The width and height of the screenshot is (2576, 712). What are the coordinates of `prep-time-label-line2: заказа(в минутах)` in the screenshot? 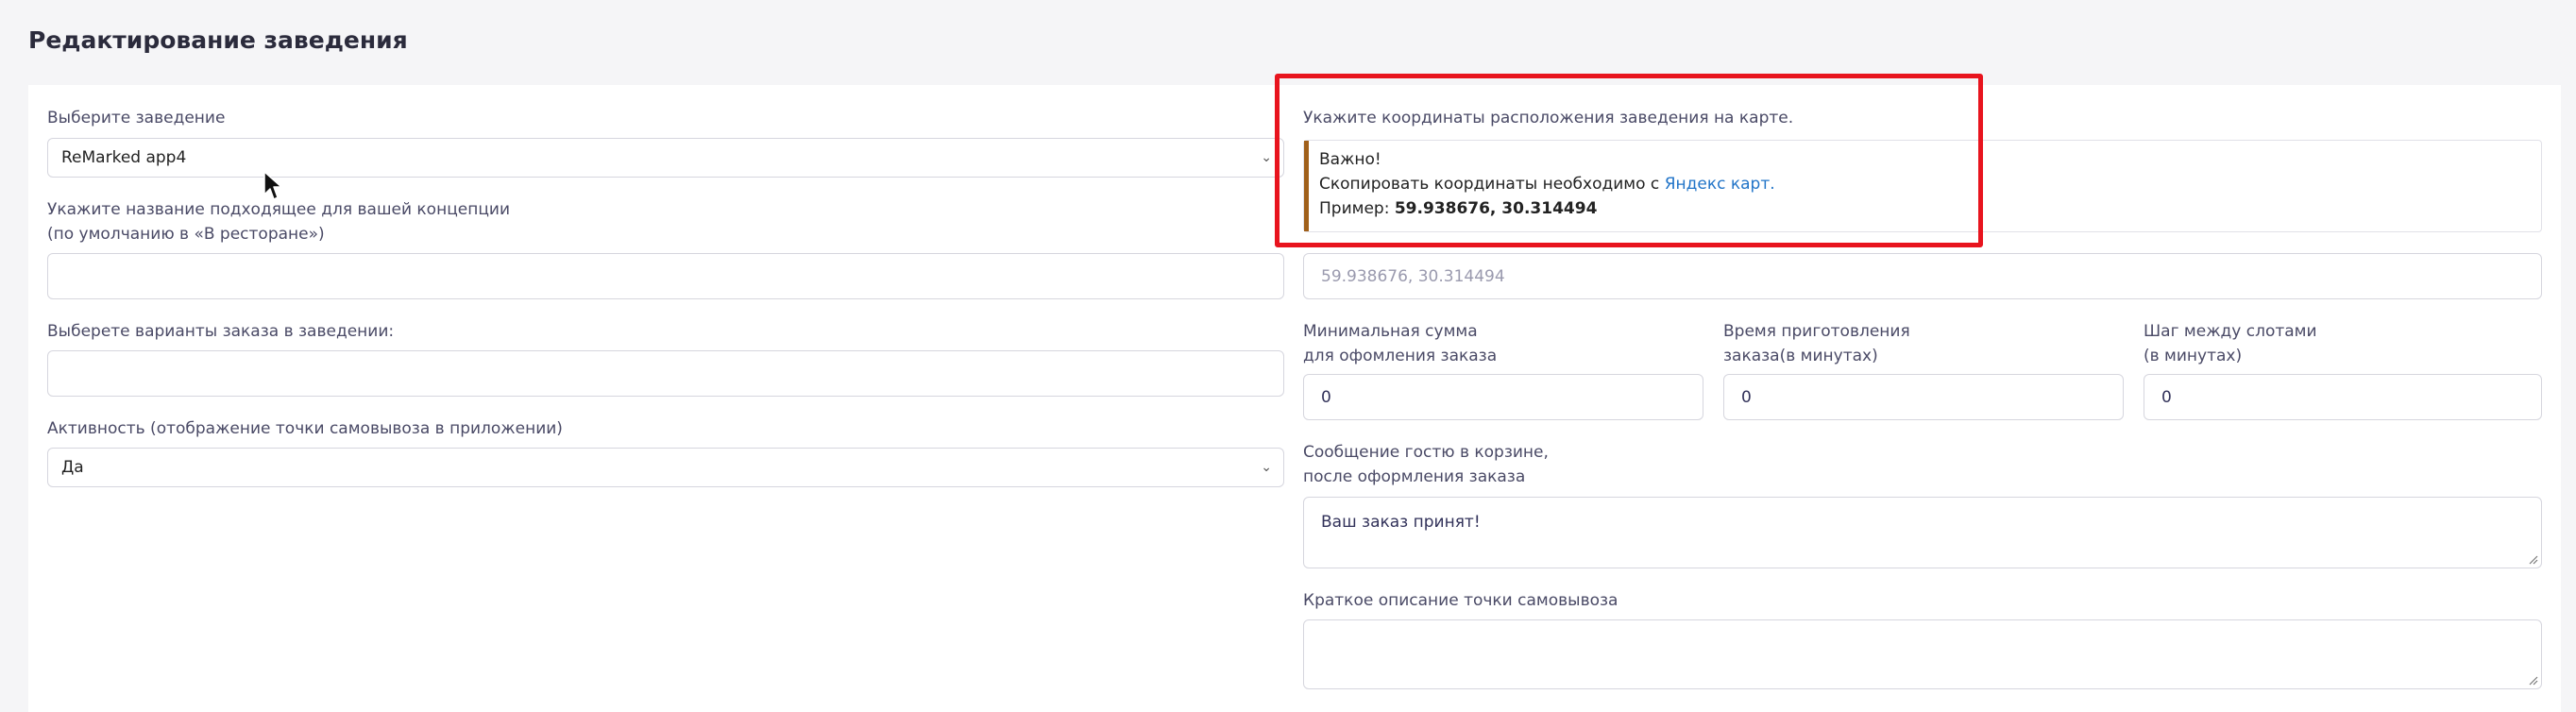 It's located at (1800, 356).